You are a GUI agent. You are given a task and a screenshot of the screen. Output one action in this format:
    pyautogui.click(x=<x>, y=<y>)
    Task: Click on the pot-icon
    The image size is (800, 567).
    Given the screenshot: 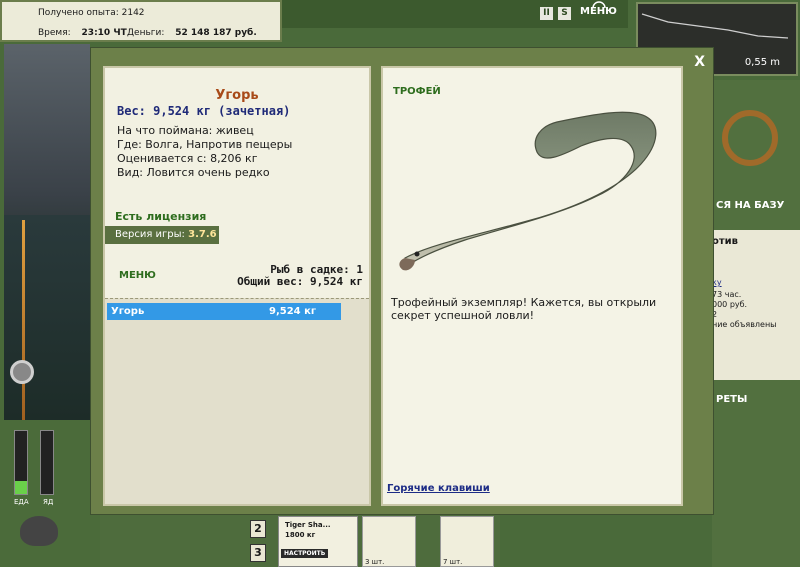 What is the action you would take?
    pyautogui.click(x=39, y=531)
    